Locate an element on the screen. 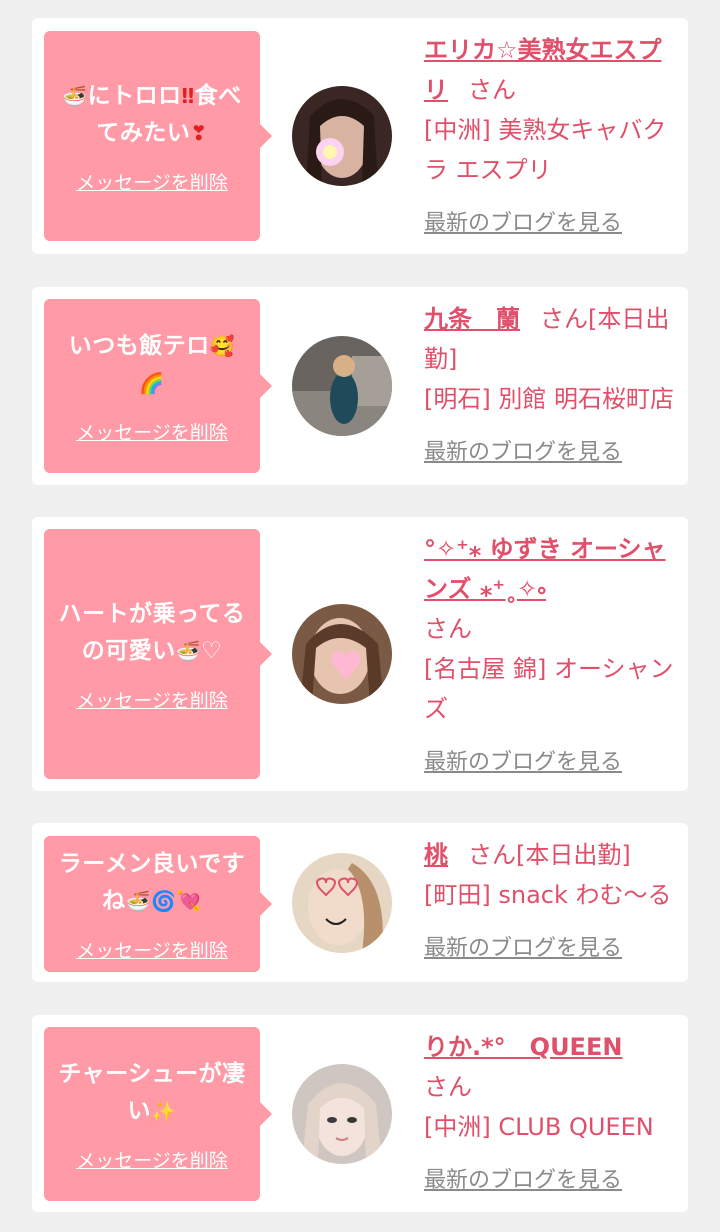 This screenshot has height=1232, width=720. double-exclamation-icon: ‼ is located at coordinates (188, 95).